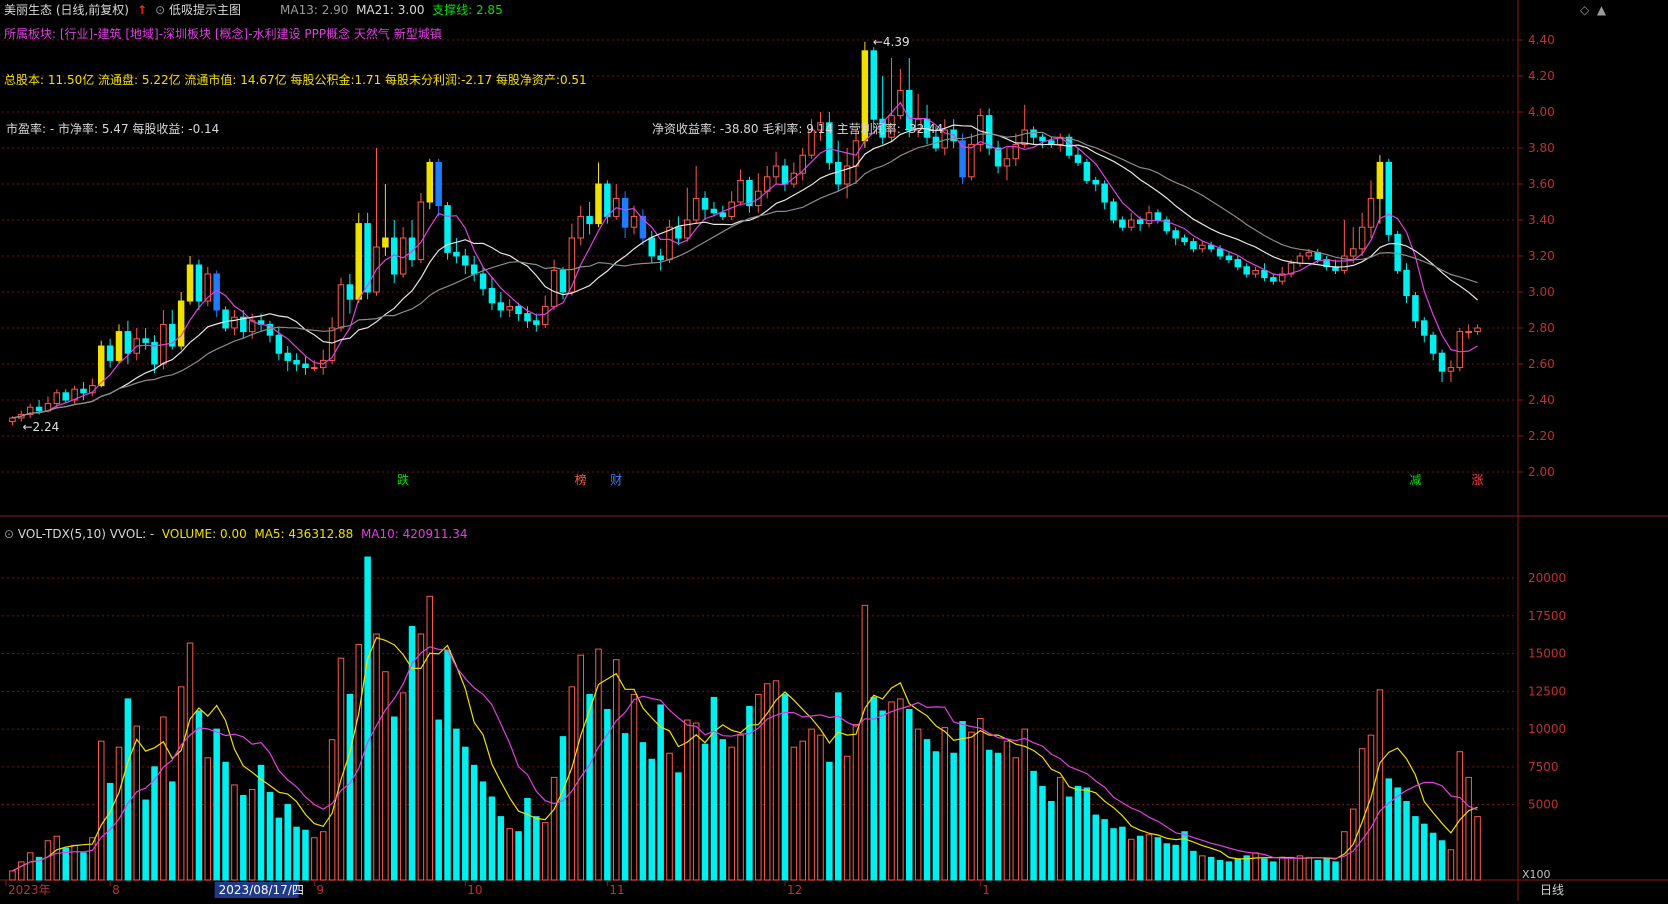  What do you see at coordinates (205, 10) in the screenshot?
I see `indicator-name: 低吸提示主图` at bounding box center [205, 10].